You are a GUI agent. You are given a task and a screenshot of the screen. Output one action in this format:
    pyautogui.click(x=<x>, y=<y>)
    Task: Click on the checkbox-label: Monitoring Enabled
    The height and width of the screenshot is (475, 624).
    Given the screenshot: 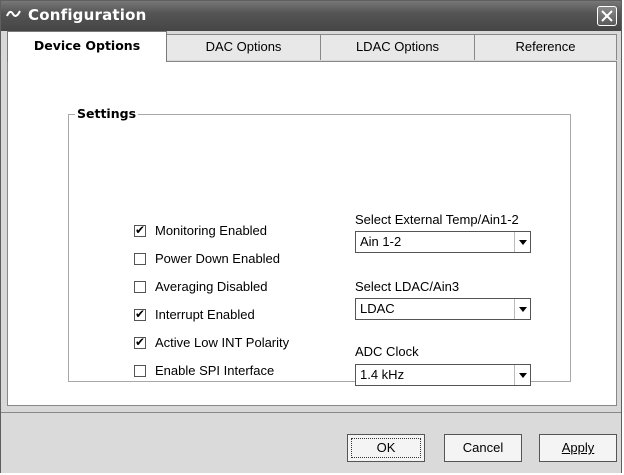 What is the action you would take?
    pyautogui.click(x=211, y=230)
    